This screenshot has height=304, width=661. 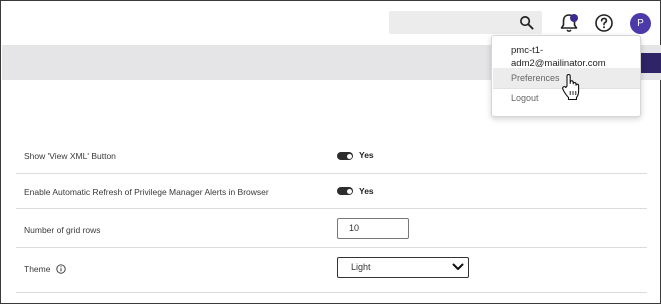 I want to click on info-icon, so click(x=61, y=269).